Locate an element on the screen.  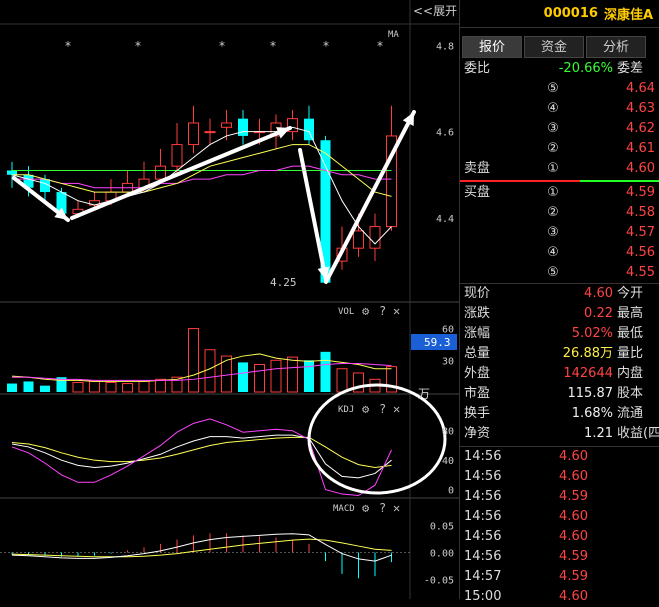
vol-ma-line is located at coordinates (201, 367).